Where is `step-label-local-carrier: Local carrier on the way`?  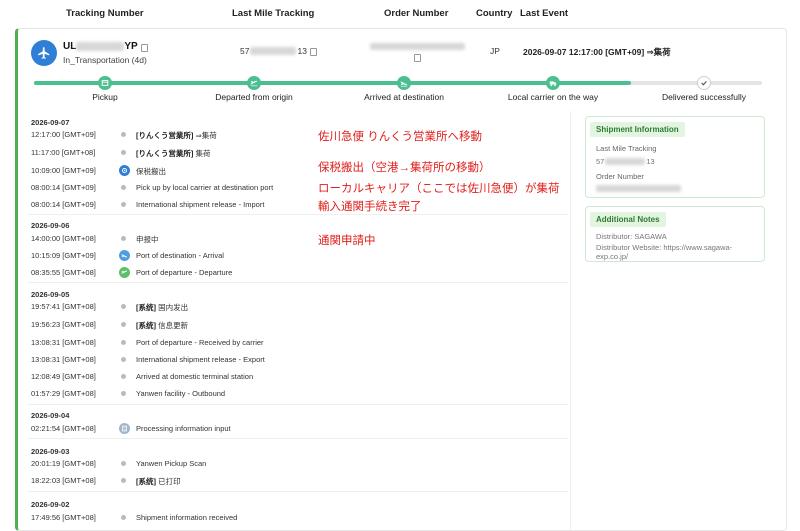
step-label-local-carrier: Local carrier on the way is located at coordinates (553, 97).